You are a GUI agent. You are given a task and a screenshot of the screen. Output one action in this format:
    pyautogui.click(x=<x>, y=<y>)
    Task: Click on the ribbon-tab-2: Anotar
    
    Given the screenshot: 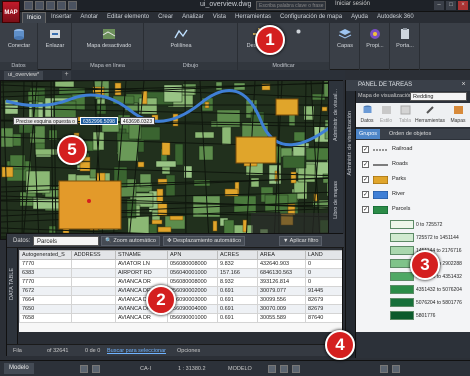 What is the action you would take?
    pyautogui.click(x=89, y=17)
    